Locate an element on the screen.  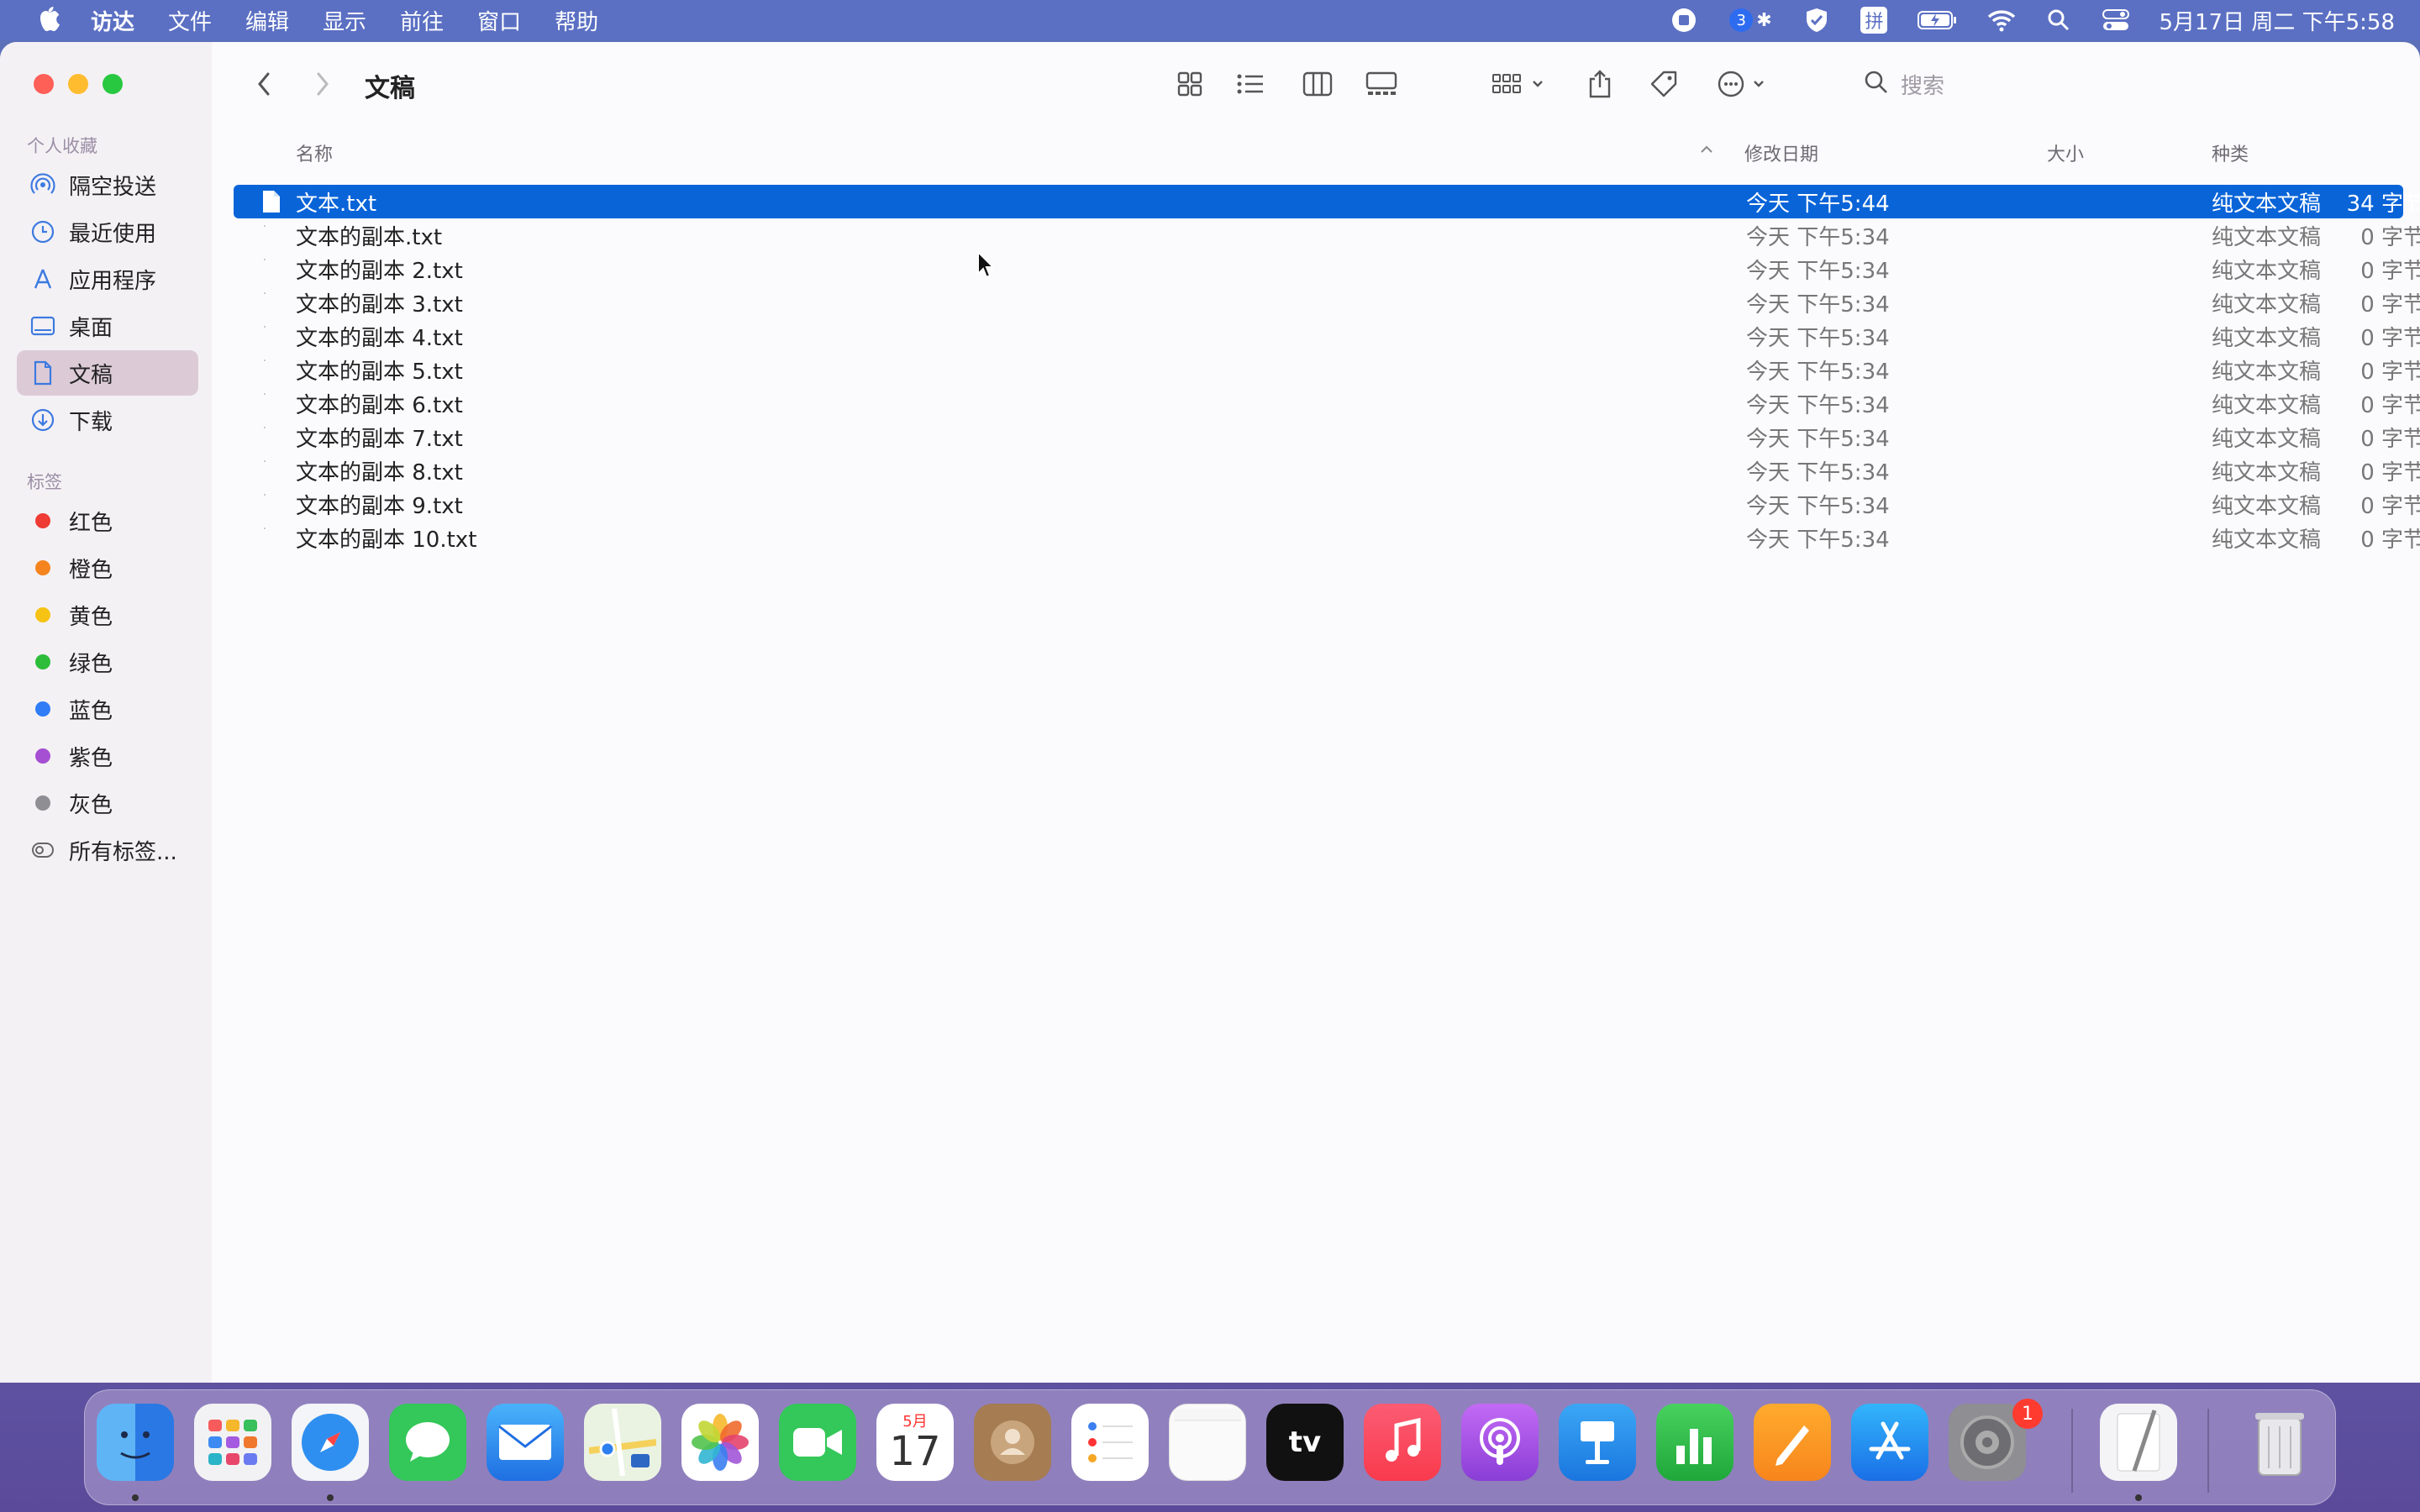
reminders-icon is located at coordinates (1110, 1442).